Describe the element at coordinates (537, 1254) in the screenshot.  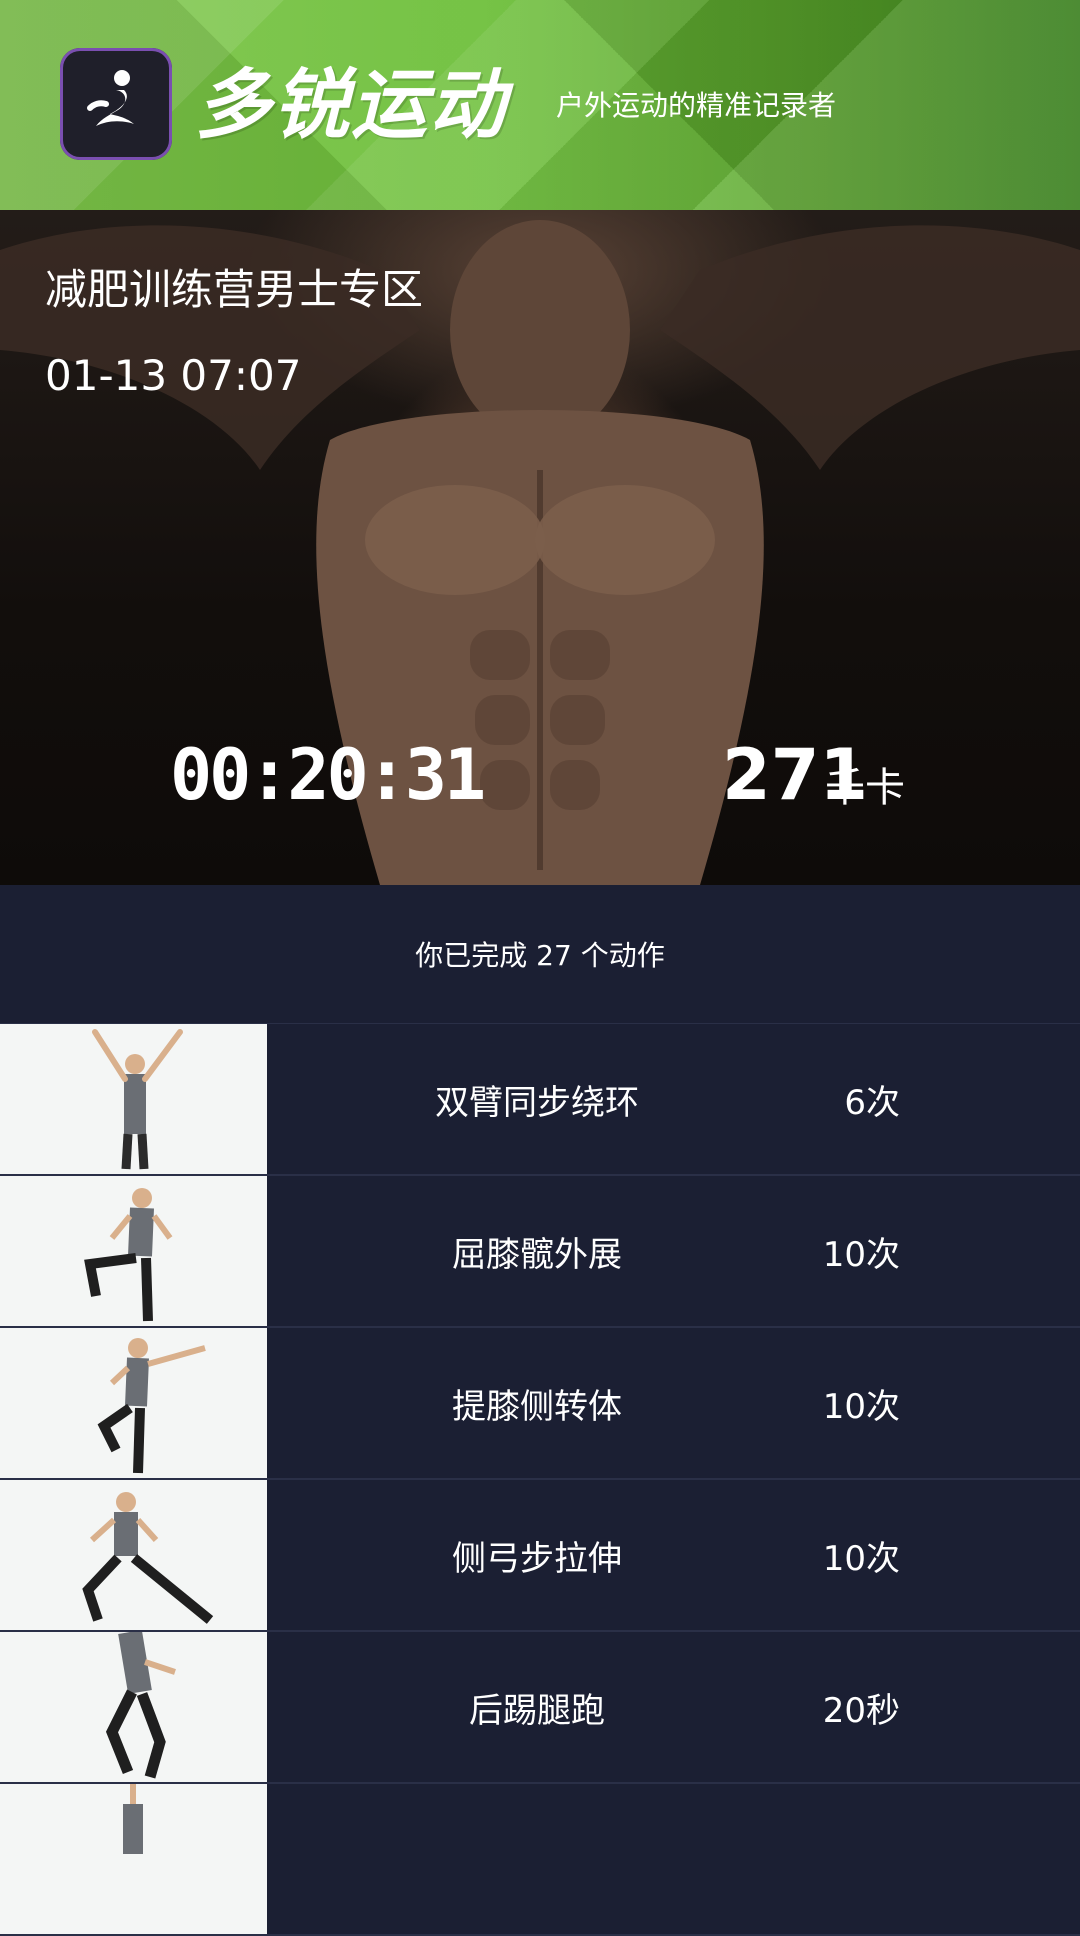
I see `exercise-name: 屈膝髋外展` at that location.